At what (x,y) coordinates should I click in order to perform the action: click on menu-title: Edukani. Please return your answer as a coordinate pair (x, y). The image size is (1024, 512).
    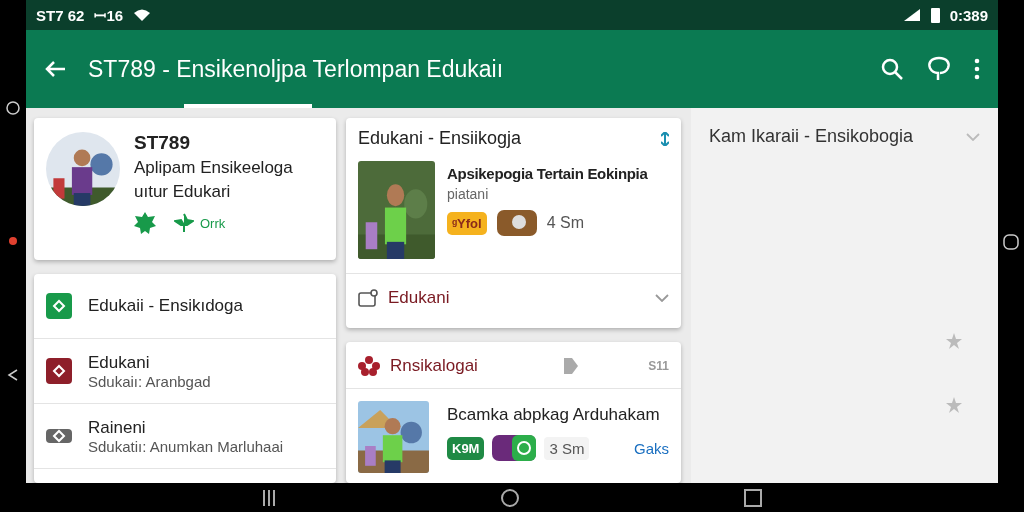
    Looking at the image, I should click on (119, 362).